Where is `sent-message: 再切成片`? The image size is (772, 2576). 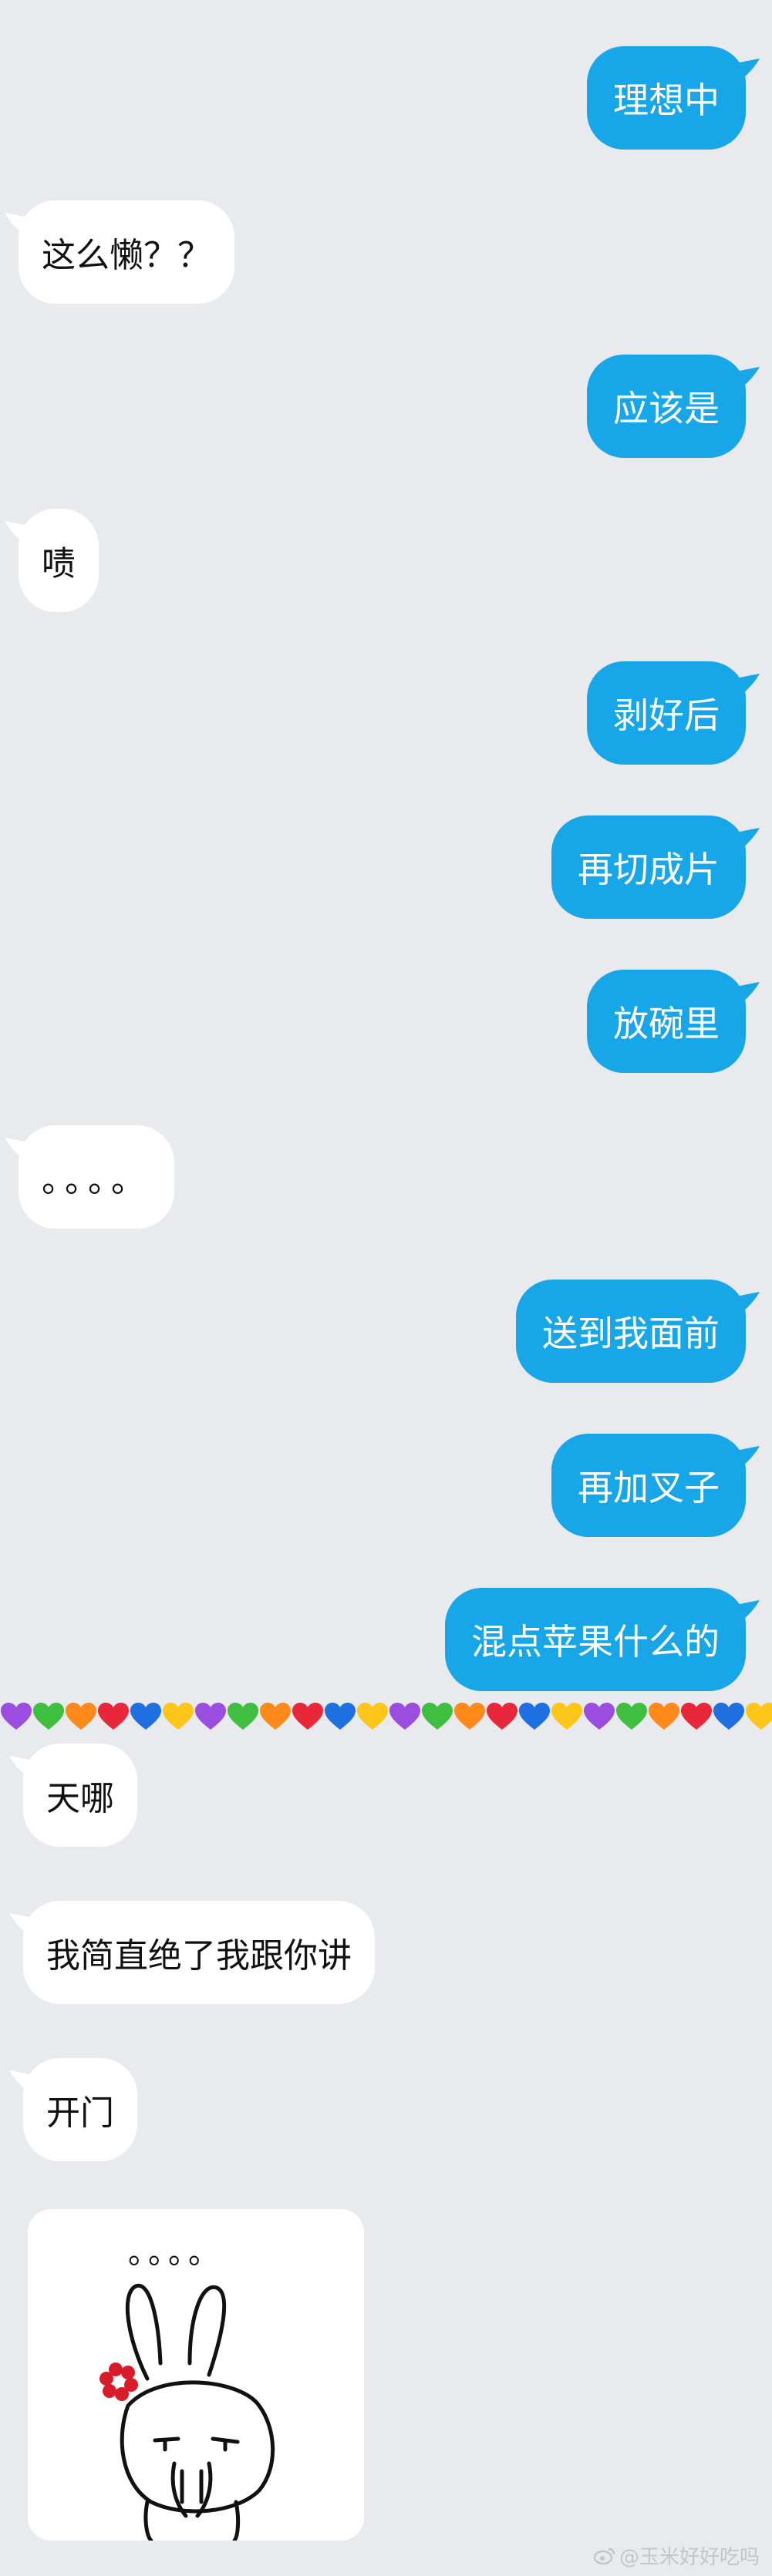
sent-message: 再切成片 is located at coordinates (655, 867).